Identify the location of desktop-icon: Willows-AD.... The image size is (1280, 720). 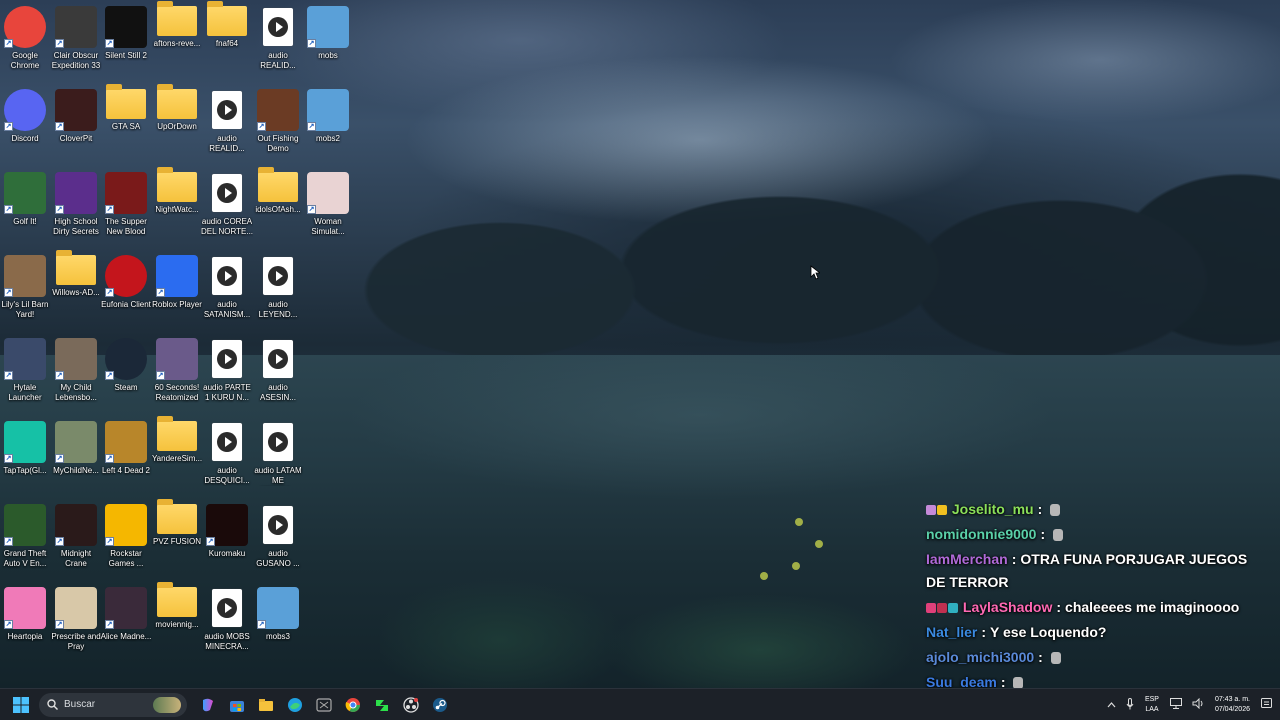
(76, 290).